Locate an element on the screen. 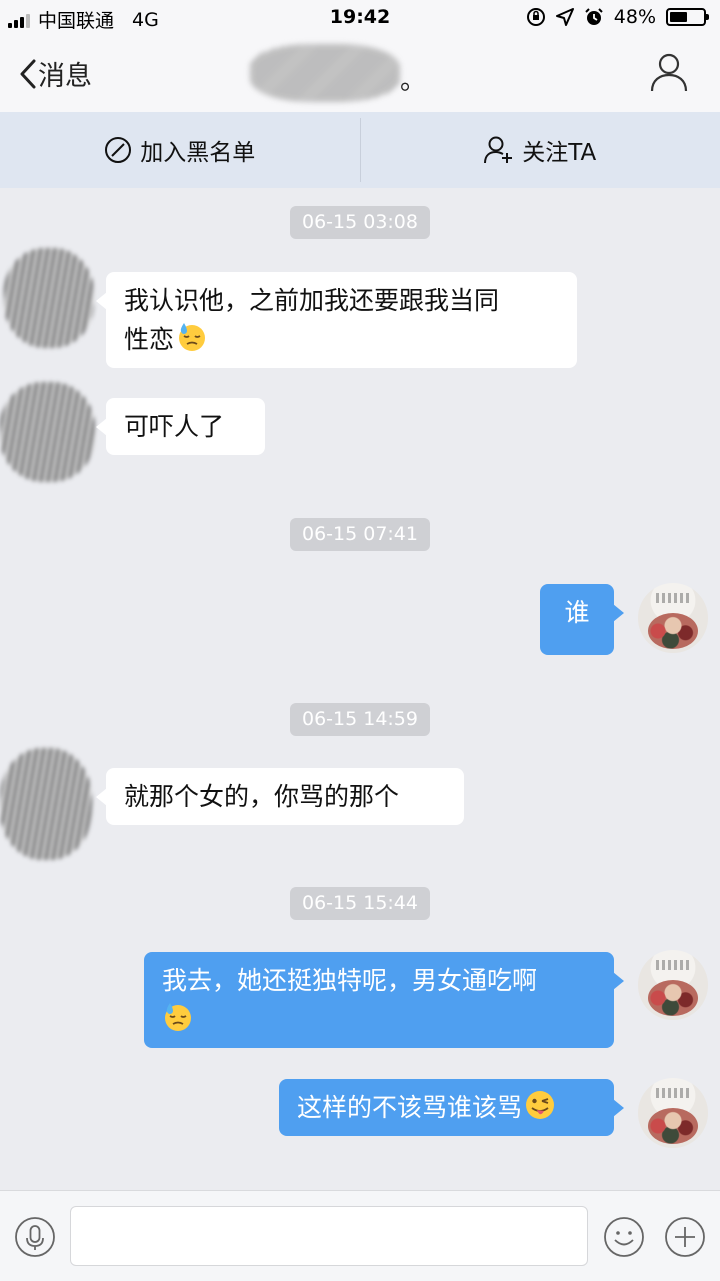  location-arrow-icon is located at coordinates (565, 17).